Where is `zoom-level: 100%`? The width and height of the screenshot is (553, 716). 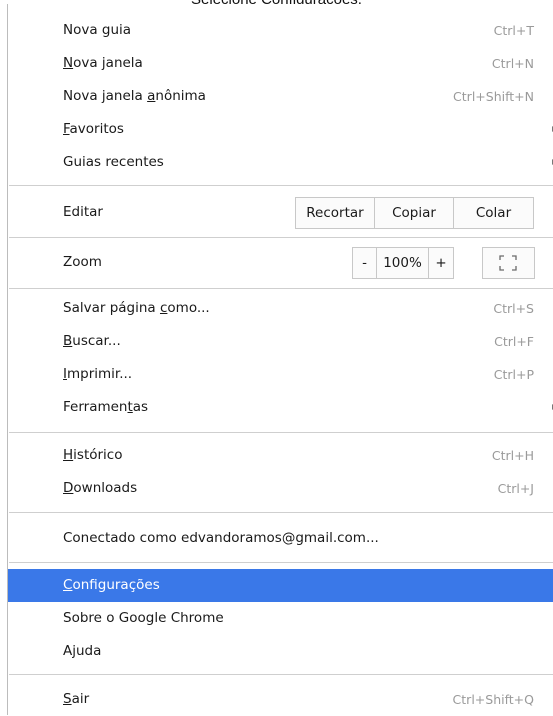 zoom-level: 100% is located at coordinates (402, 263).